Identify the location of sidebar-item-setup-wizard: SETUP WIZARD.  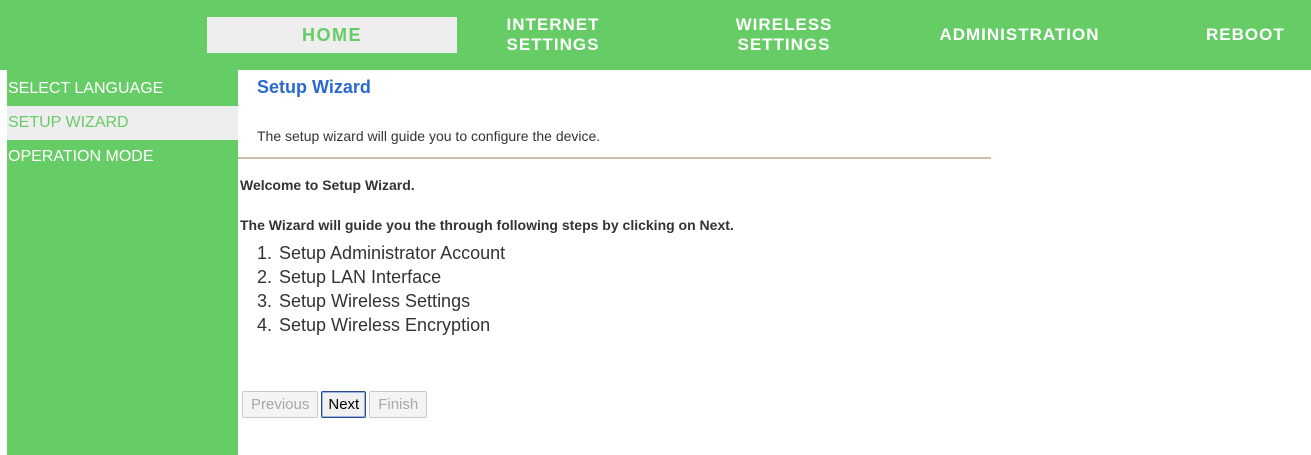
(122, 123).